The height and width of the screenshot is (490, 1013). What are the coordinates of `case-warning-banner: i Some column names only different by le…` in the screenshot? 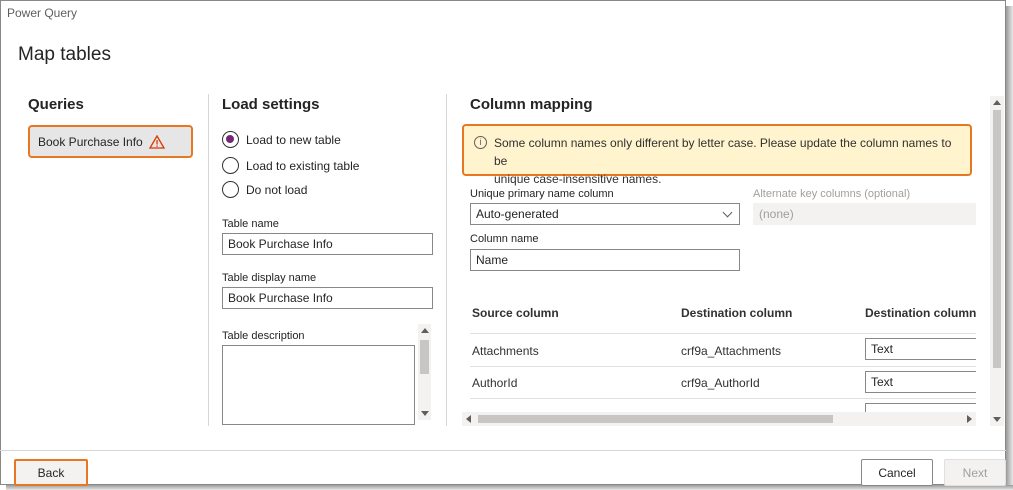 It's located at (717, 155).